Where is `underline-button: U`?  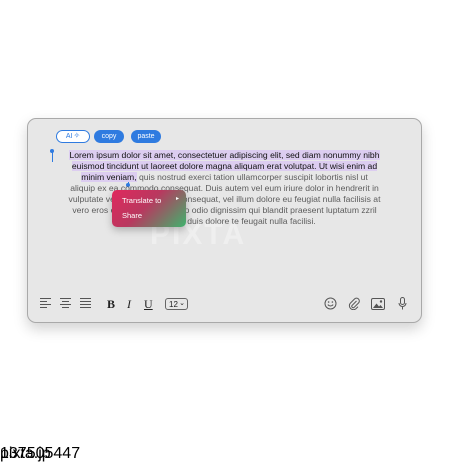 underline-button: U is located at coordinates (148, 304).